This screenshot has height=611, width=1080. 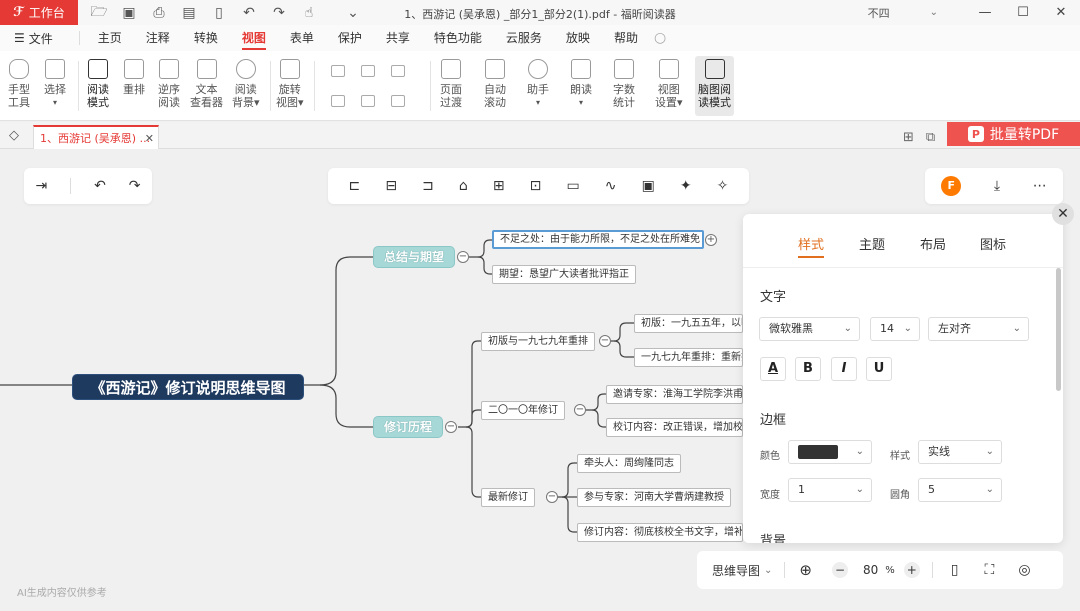 I want to click on topic-summary-label: 总结与期望, so click(x=414, y=257).